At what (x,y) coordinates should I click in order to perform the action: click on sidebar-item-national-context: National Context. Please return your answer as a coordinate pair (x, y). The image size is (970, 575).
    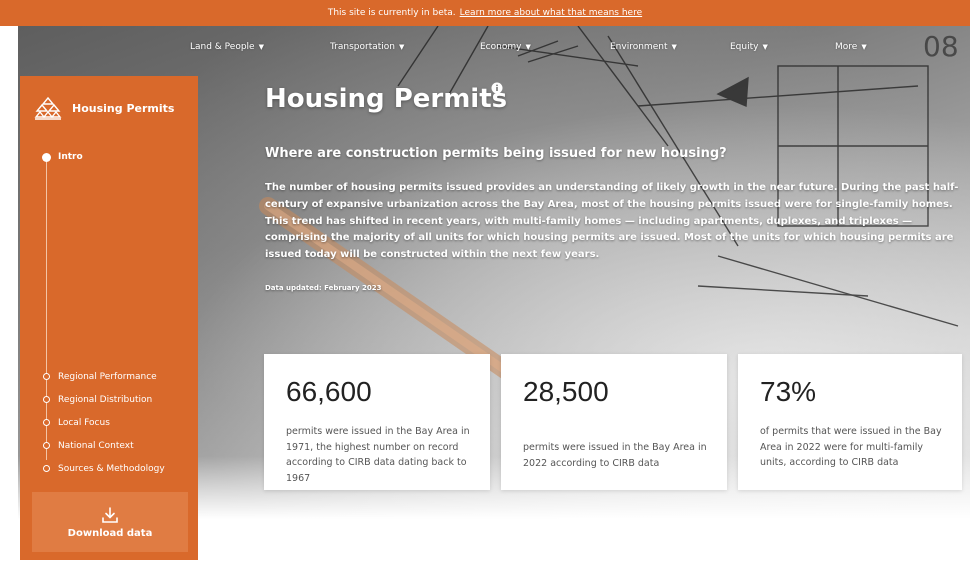
    Looking at the image, I should click on (96, 446).